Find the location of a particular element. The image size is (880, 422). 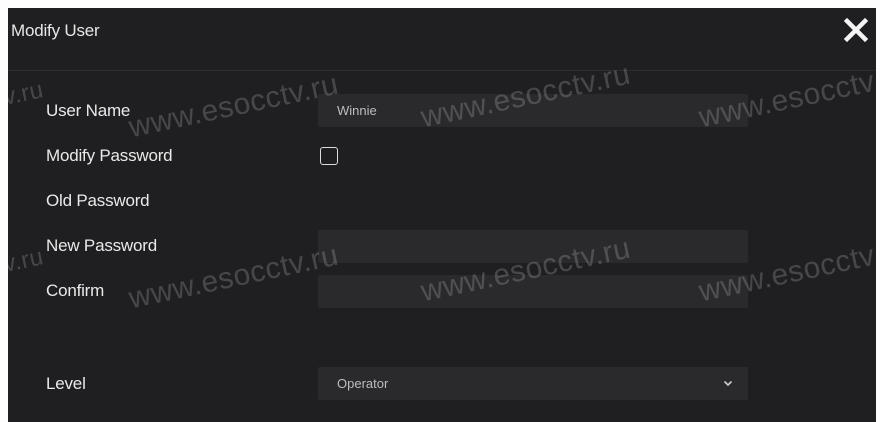

old-password-label: Old Password is located at coordinates (98, 200).